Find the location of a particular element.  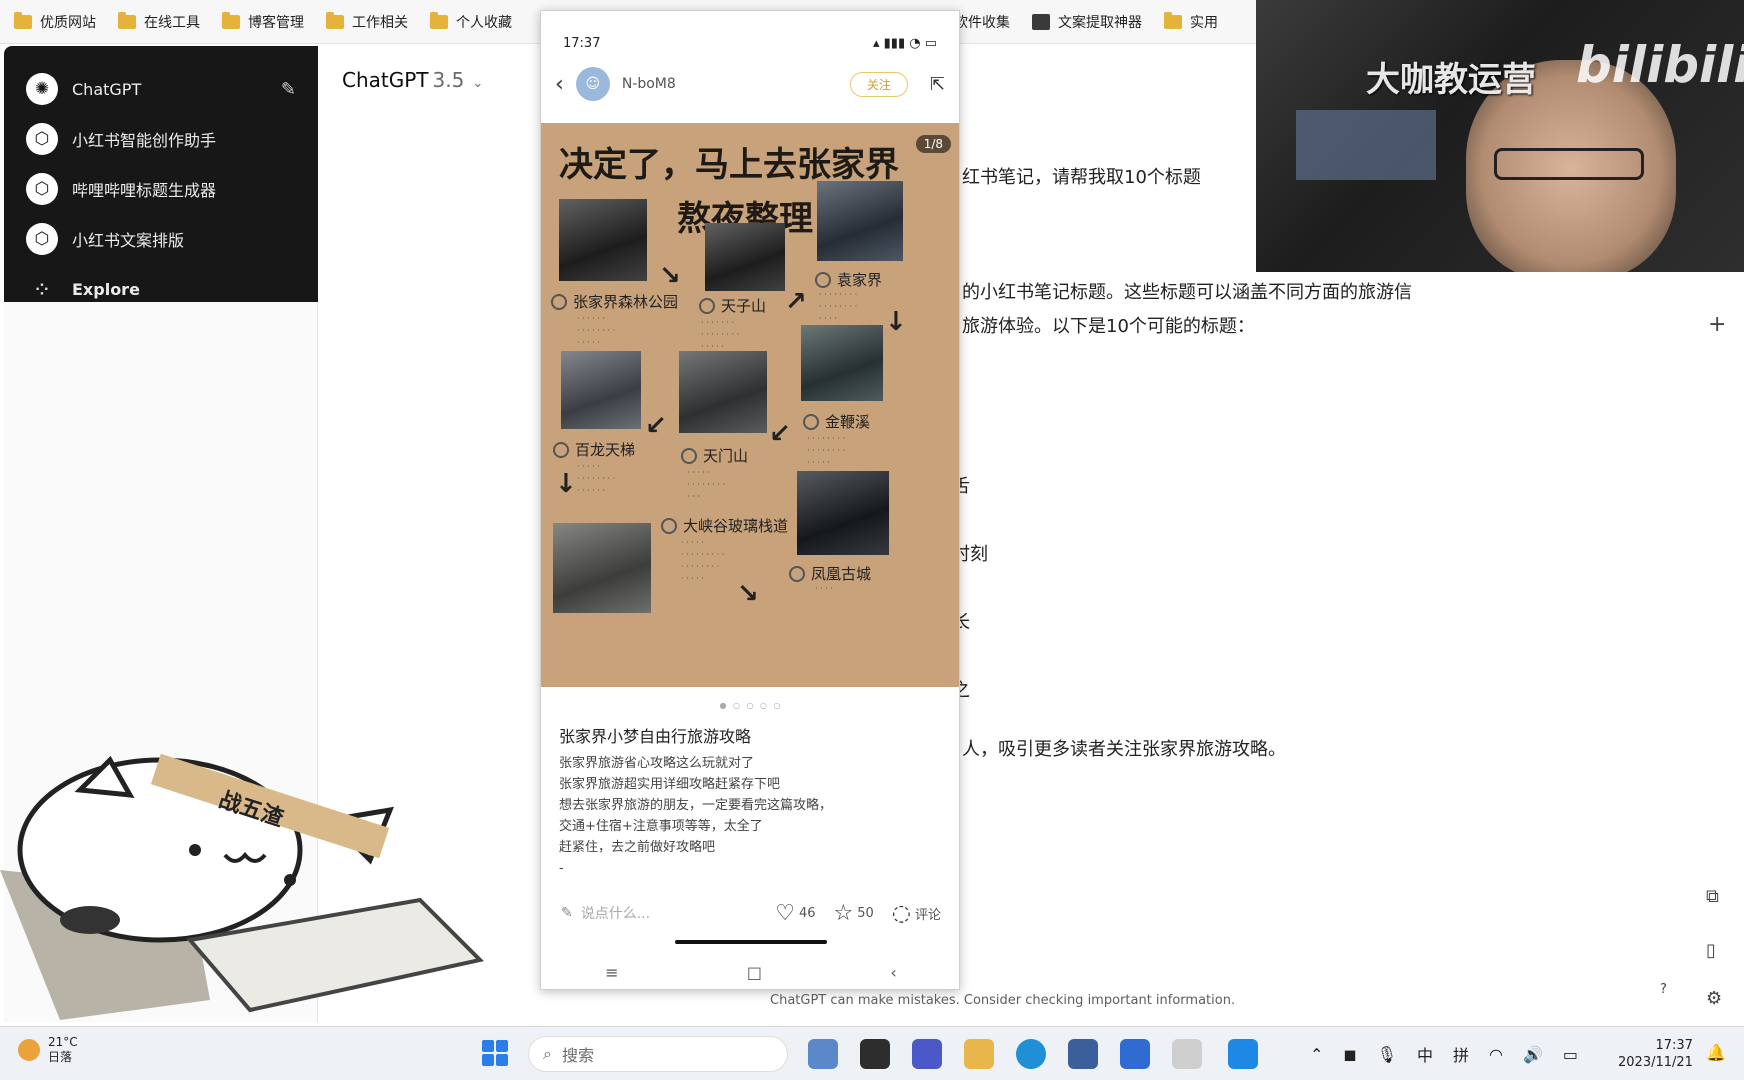

signal-wifi-battery-icon: ▴ ▮▮▮ ◔ ▭ is located at coordinates (904, 43).